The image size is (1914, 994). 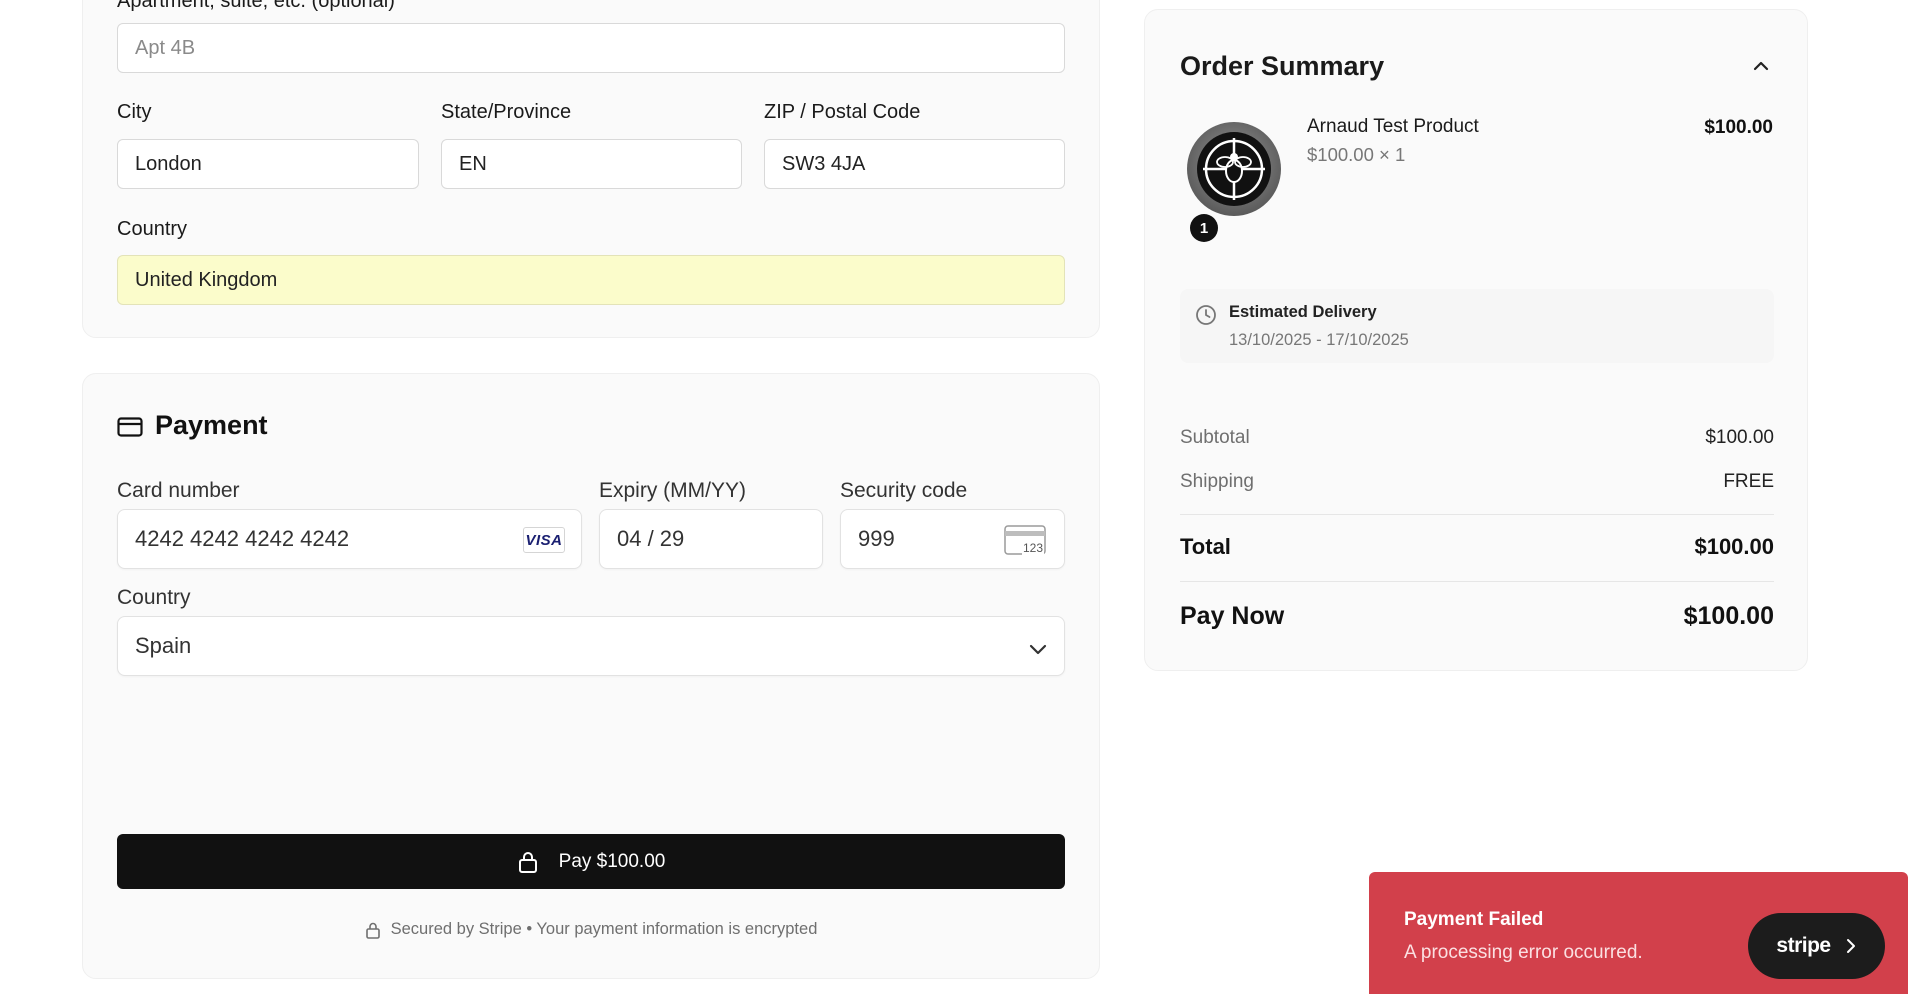 I want to click on payment-country-value: Spain, so click(x=163, y=645).